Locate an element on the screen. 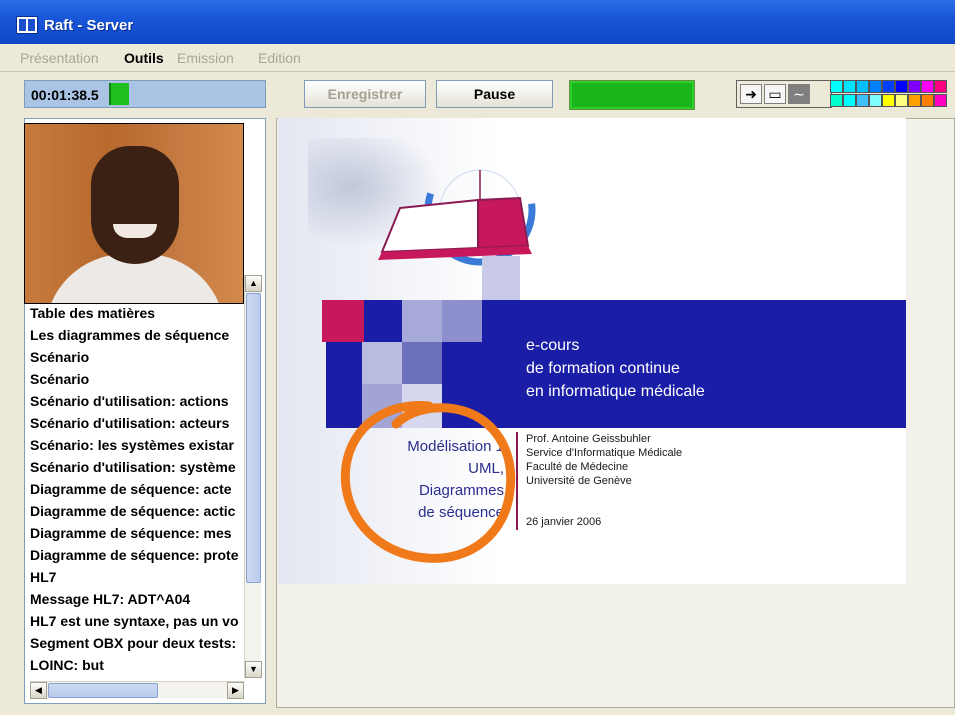  window-title: Raft - Server is located at coordinates (89, 25).